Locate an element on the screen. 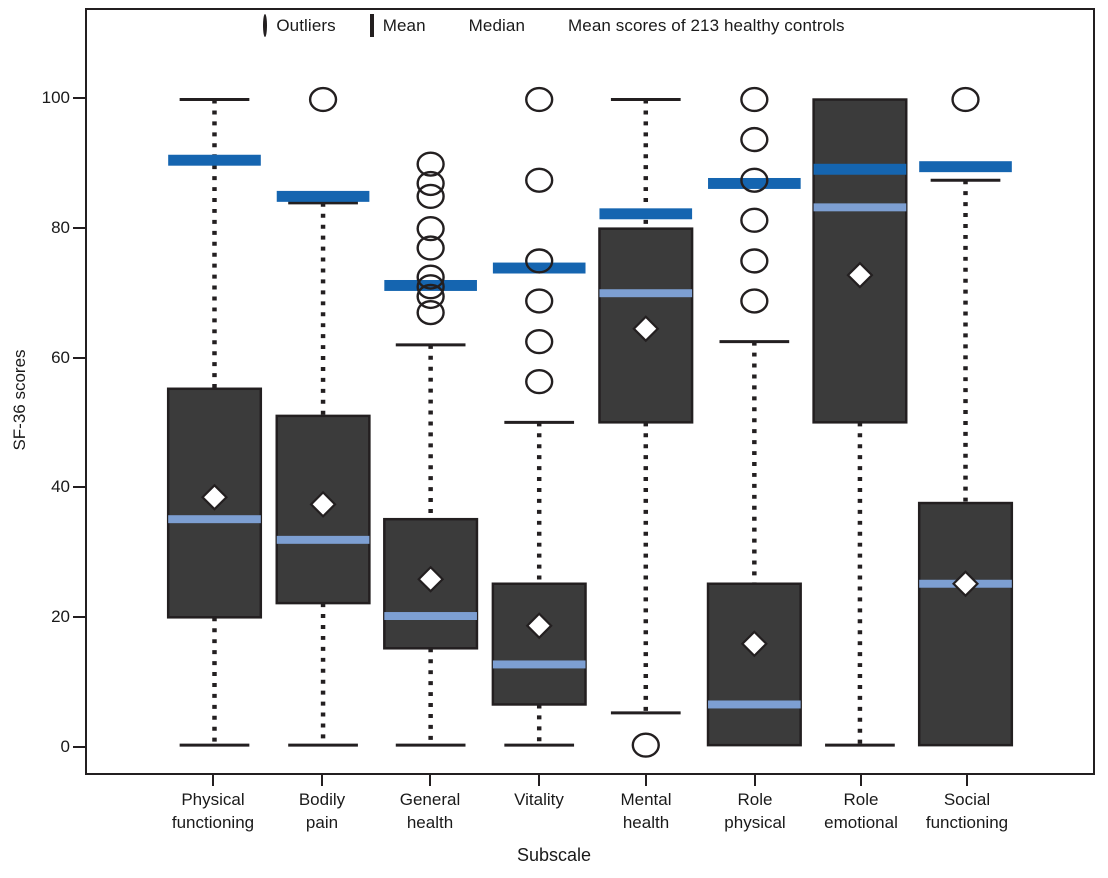 The height and width of the screenshot is (878, 1108). x-tick-label: Role emotional is located at coordinates (861, 811).